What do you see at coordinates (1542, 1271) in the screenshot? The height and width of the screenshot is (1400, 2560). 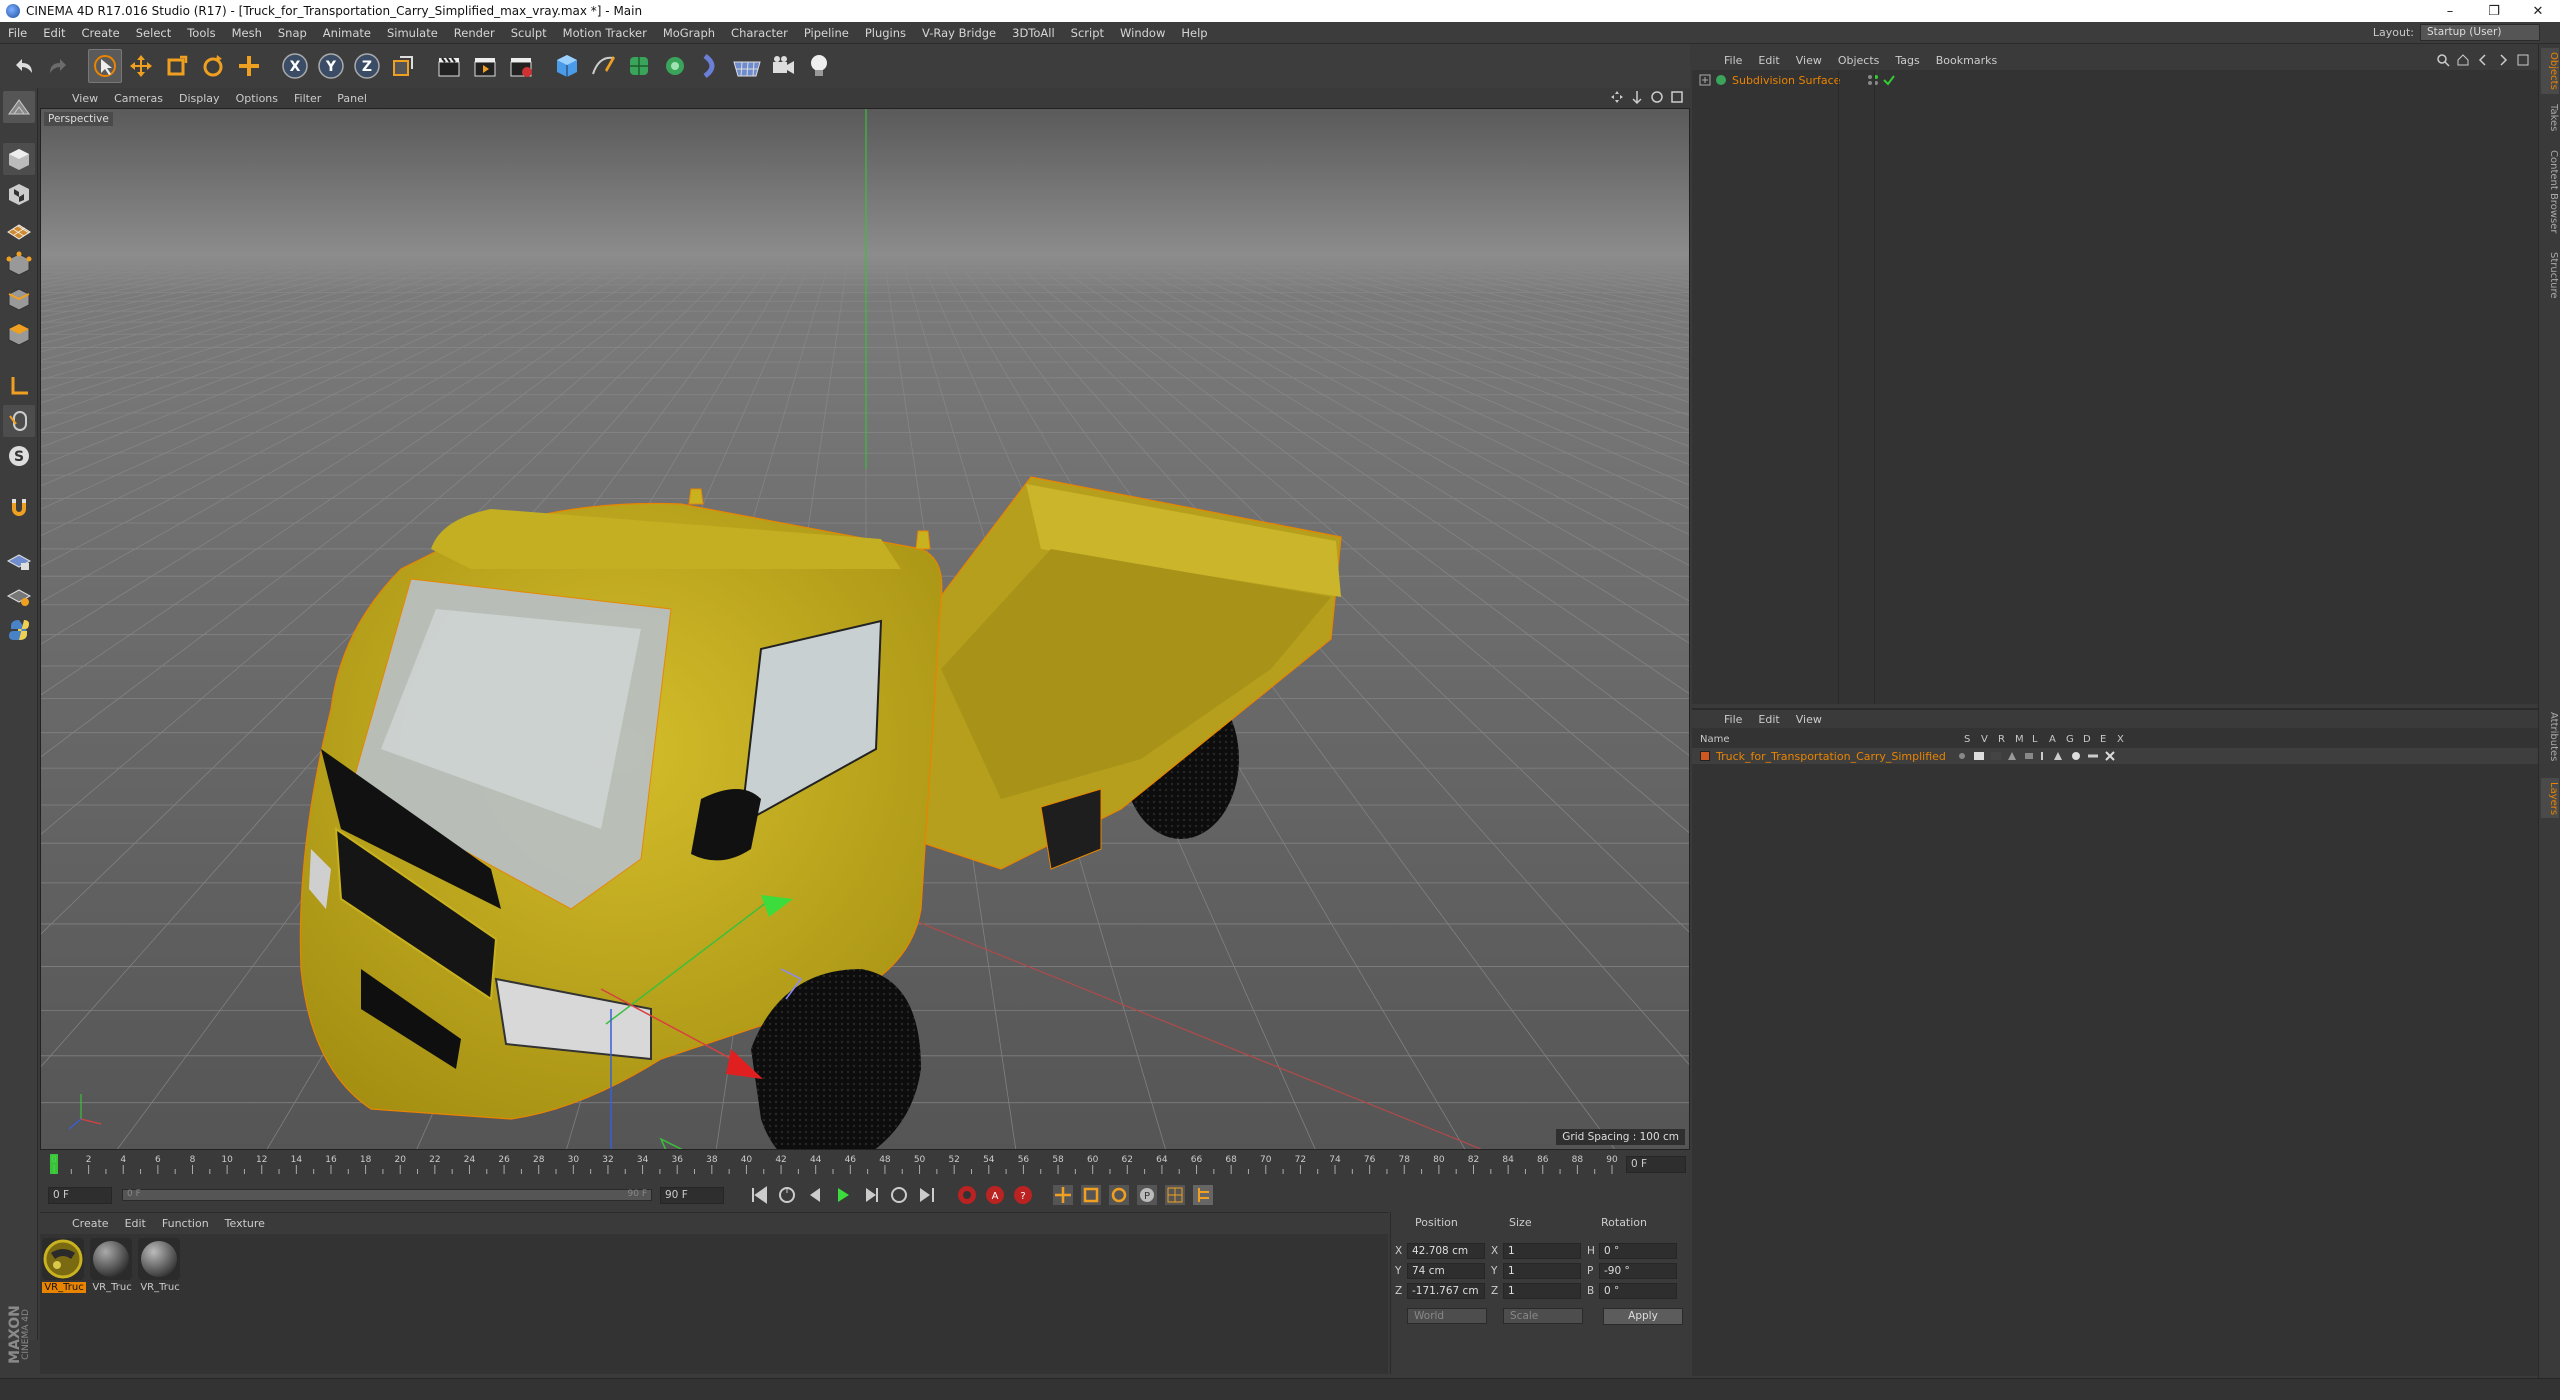 I see `size-y-field: 1` at bounding box center [1542, 1271].